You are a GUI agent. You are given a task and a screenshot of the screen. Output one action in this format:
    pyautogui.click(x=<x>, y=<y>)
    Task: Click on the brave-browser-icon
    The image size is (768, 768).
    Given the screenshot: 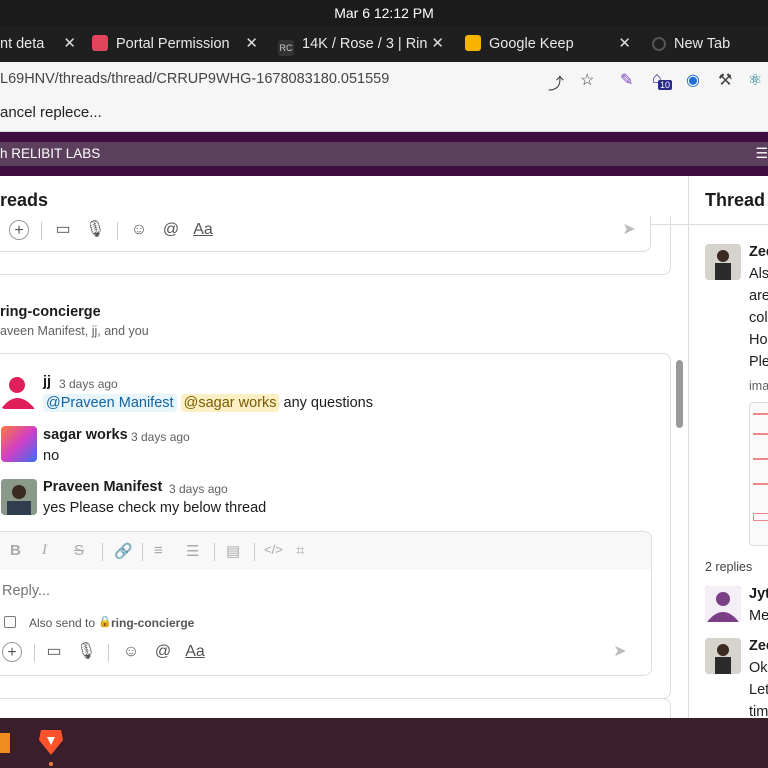 What is the action you would take?
    pyautogui.click(x=51, y=742)
    